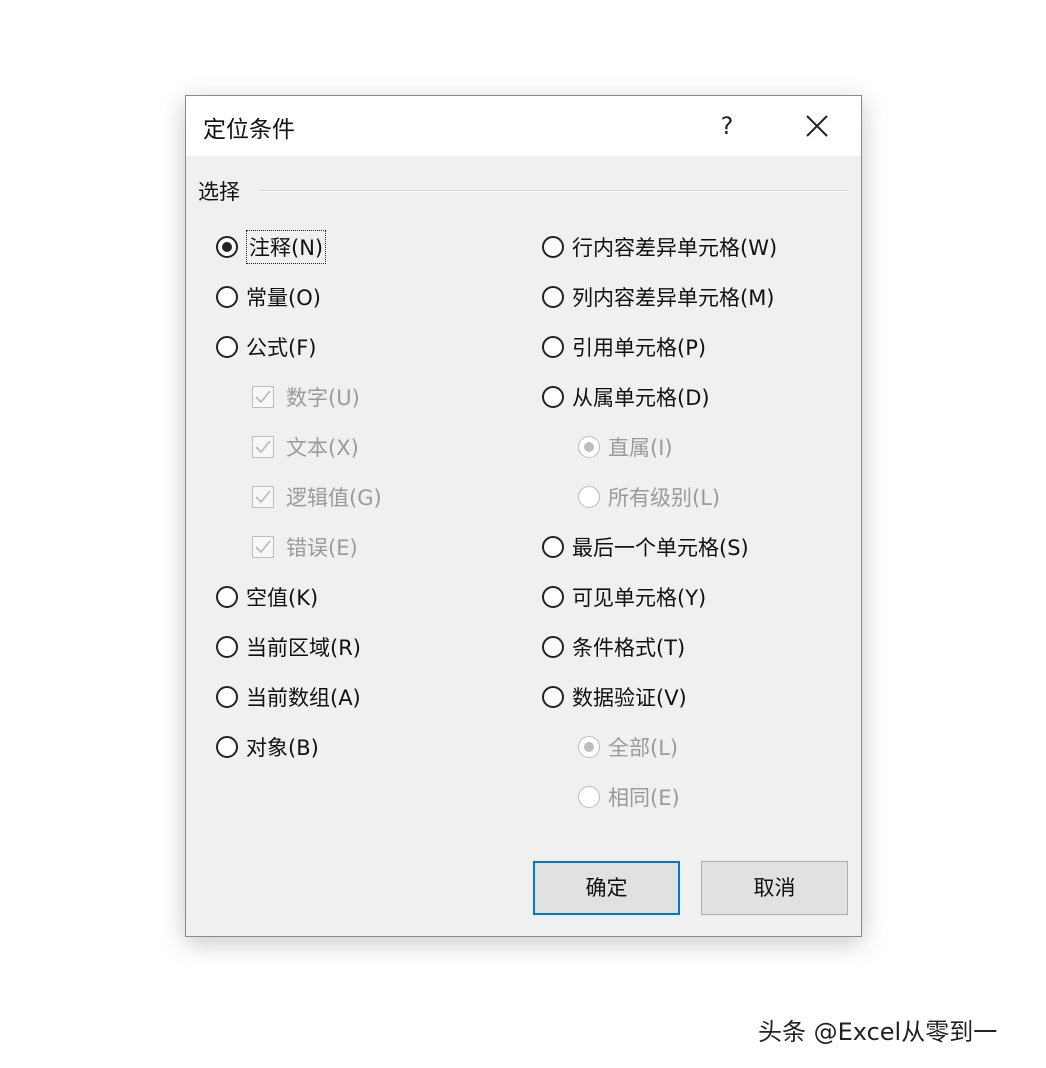  I want to click on option-current-array: 当前数组(A), so click(288, 697).